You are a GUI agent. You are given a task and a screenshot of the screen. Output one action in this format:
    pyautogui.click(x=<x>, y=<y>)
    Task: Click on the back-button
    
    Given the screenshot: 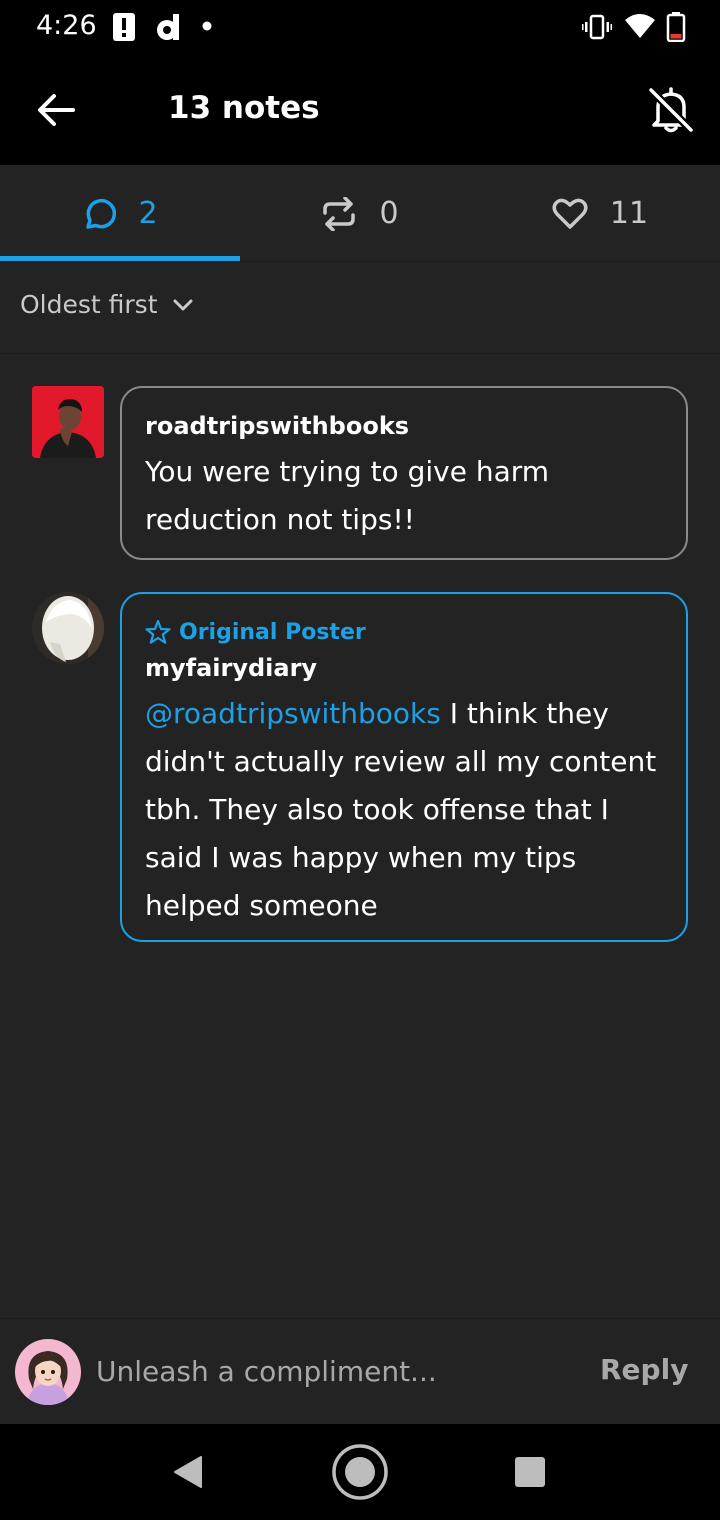 What is the action you would take?
    pyautogui.click(x=56, y=110)
    